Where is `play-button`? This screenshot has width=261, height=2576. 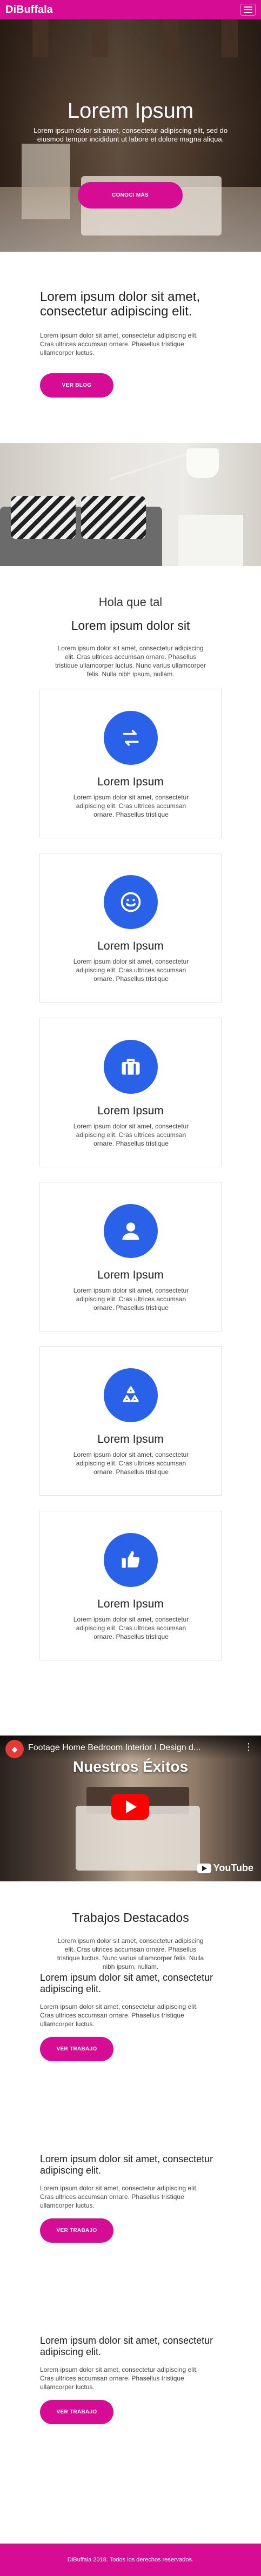 play-button is located at coordinates (130, 1807).